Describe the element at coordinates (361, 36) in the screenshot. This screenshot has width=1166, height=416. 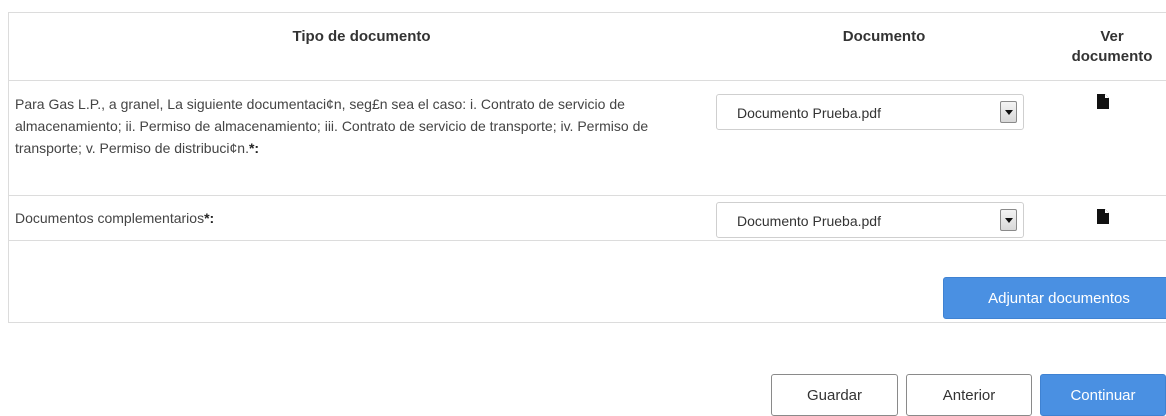
I see `header-tipo-documento: Tipo de documento` at that location.